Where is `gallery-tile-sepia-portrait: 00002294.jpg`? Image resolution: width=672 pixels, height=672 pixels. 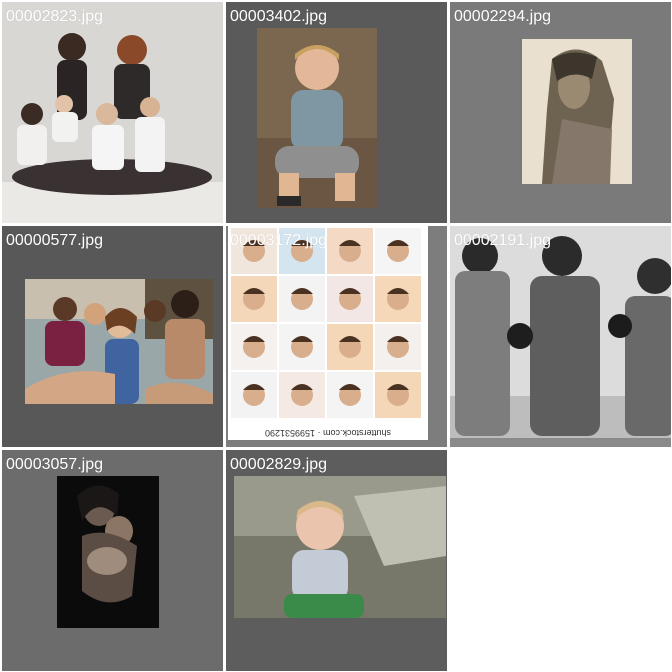 gallery-tile-sepia-portrait: 00002294.jpg is located at coordinates (560, 112).